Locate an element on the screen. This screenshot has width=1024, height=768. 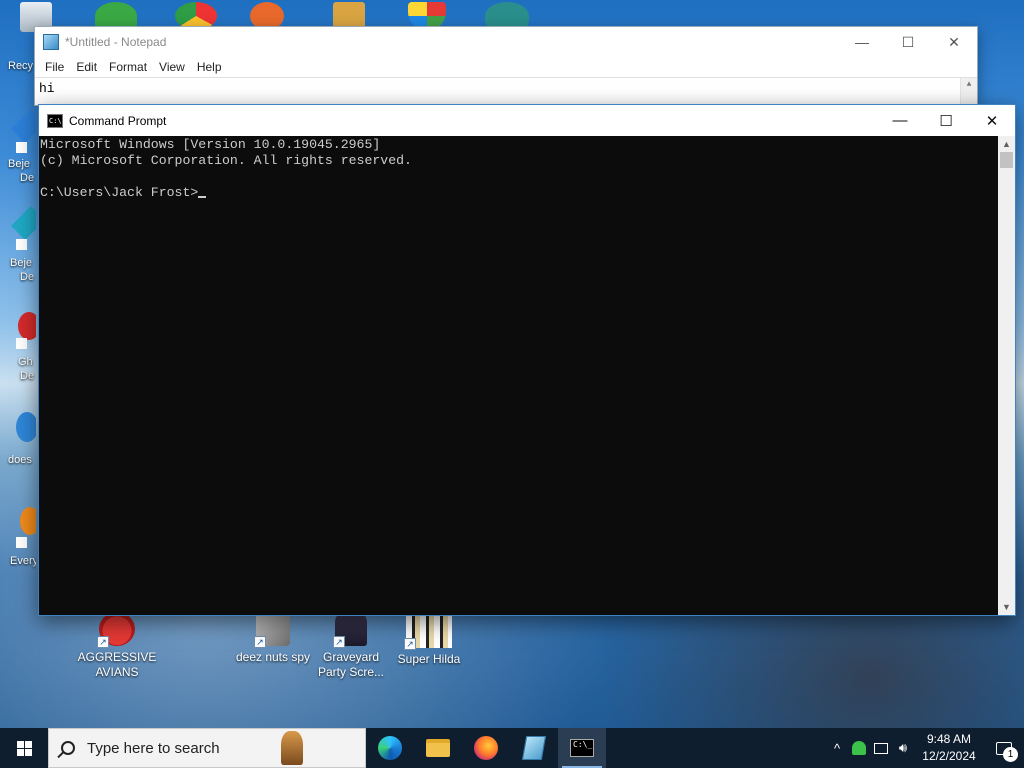
cmd-app-icon: C:\ is located at coordinates (55, 120).